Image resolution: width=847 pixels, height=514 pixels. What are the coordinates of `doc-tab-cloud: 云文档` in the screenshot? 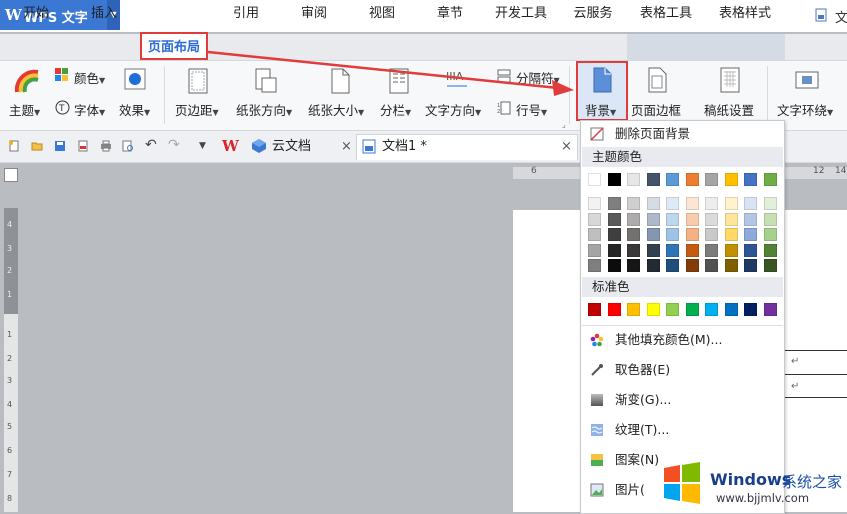 It's located at (291, 147).